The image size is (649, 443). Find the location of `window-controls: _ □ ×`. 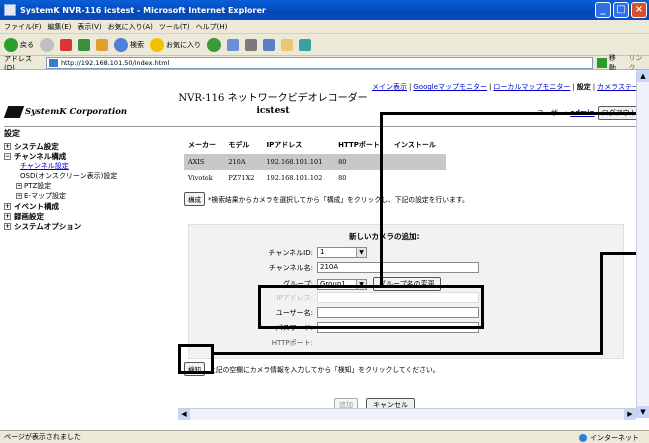

window-controls: _ □ × is located at coordinates (621, 10).